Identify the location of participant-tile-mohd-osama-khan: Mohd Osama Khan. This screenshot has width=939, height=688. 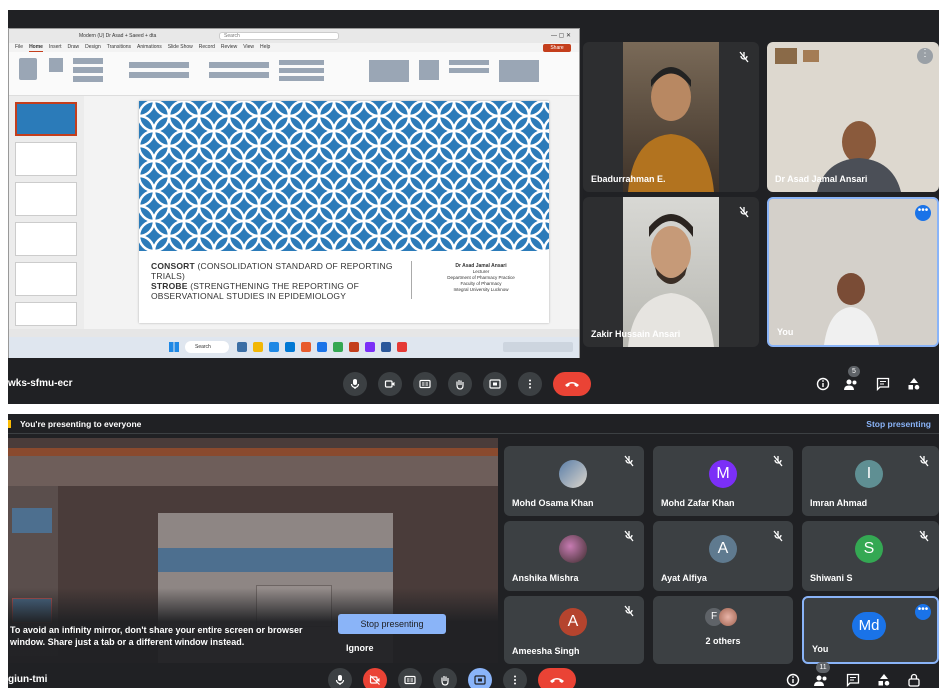
(574, 481).